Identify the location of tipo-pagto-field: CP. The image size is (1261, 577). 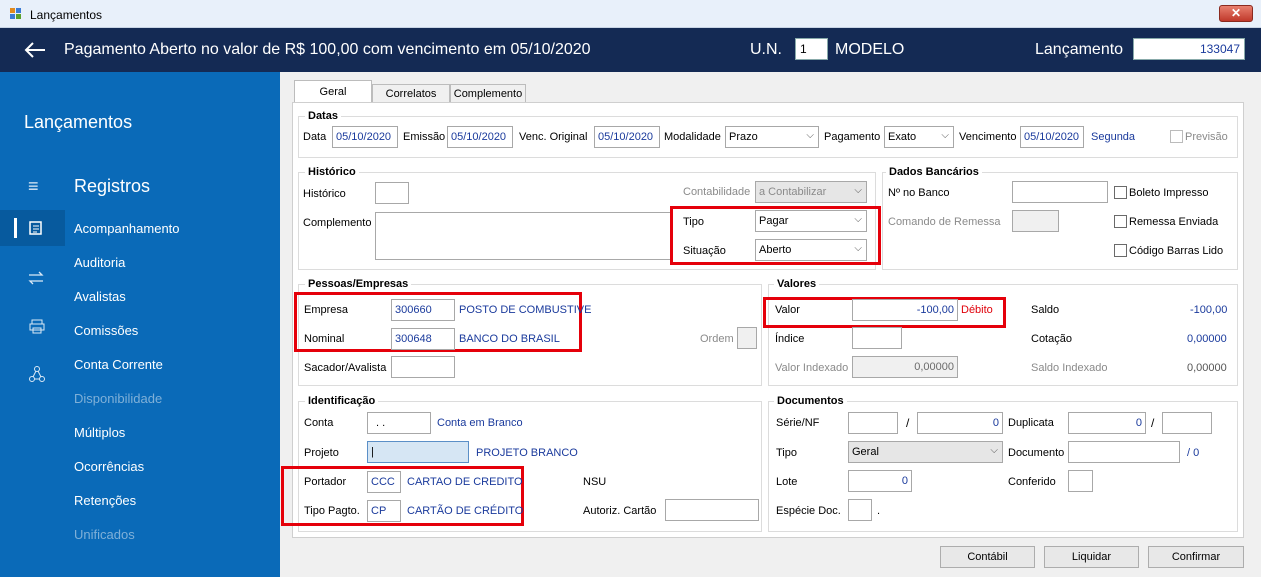
(384, 511).